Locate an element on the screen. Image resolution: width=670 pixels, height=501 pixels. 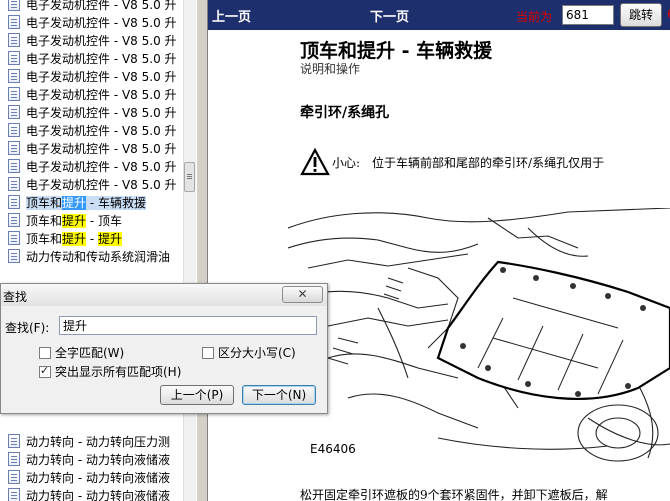
highlight-all-checkbox: 突出显示所有匹配项(H) is located at coordinates (110, 371).